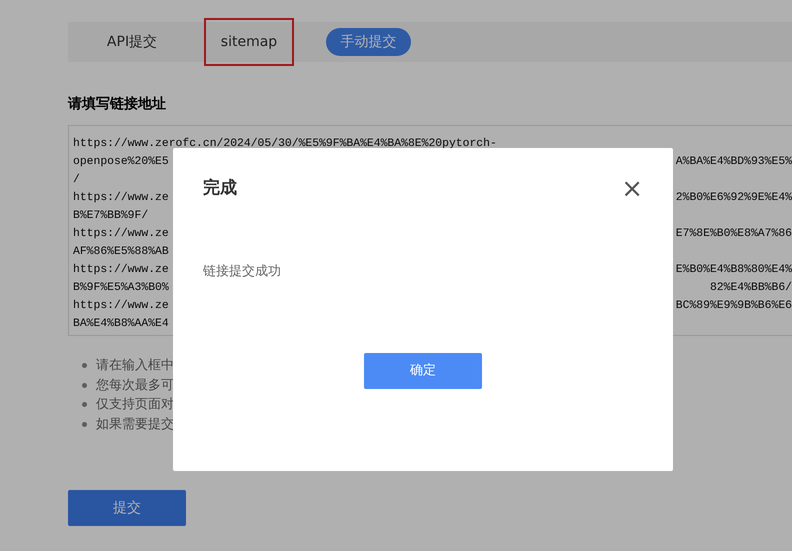 This screenshot has height=551, width=792. I want to click on url-line: openpose%20%E5, so click(121, 162).